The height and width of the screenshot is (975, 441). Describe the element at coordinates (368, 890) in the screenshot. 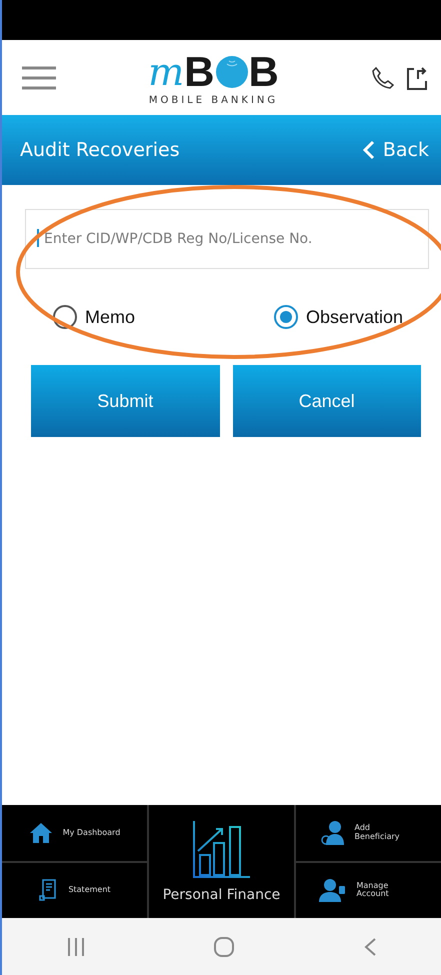

I see `menu-item: Manage Account` at that location.